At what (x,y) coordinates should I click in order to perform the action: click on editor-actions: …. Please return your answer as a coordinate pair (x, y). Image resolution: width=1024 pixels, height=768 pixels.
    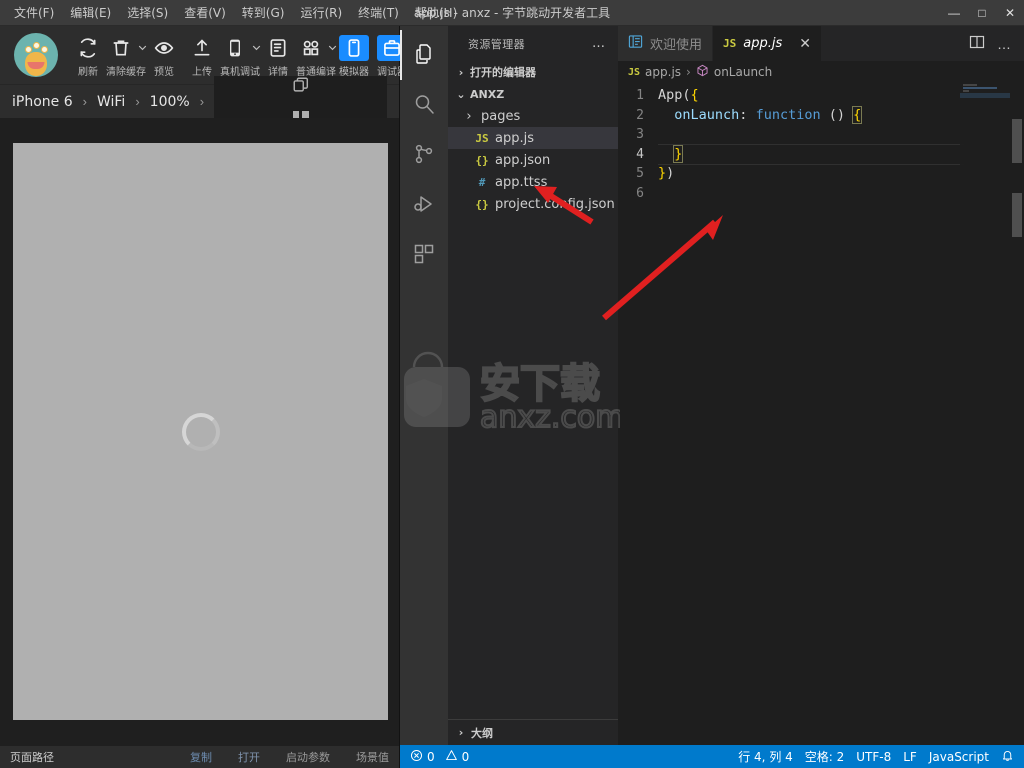
    Looking at the image, I should click on (990, 43).